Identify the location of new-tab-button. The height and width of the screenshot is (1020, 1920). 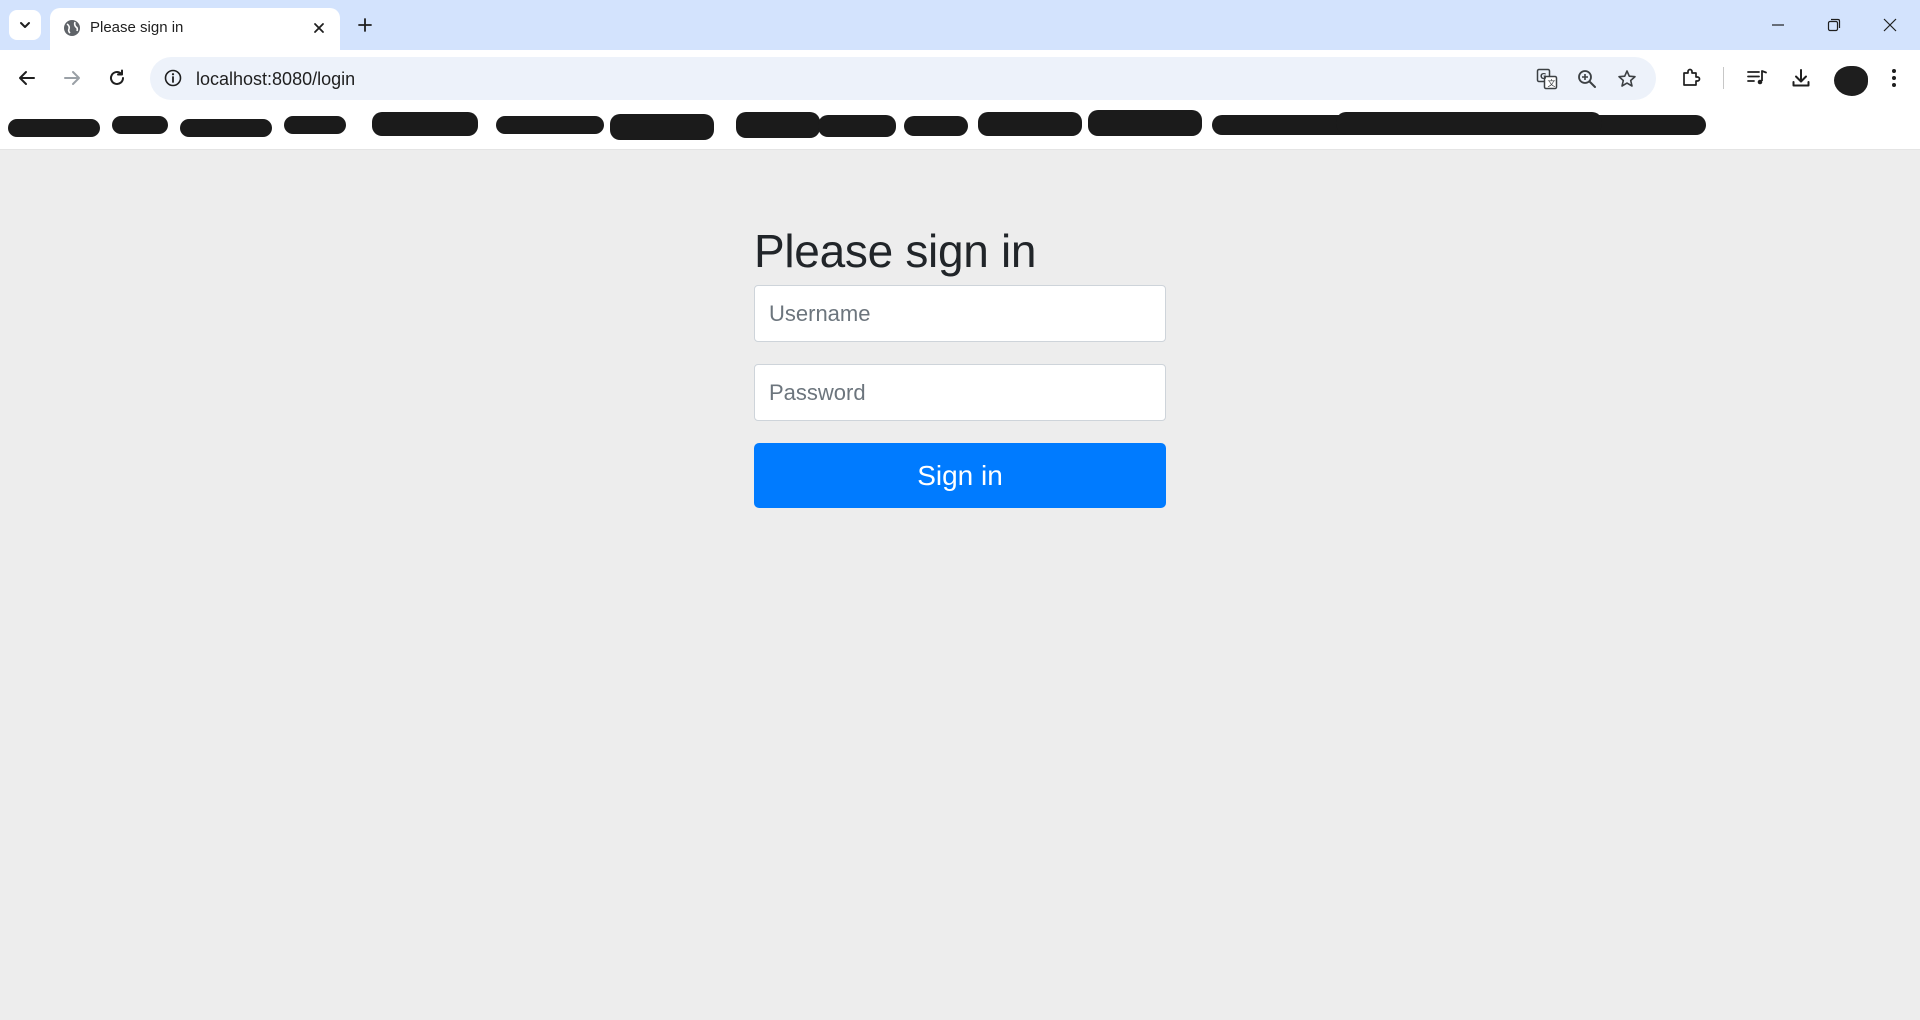
(365, 25).